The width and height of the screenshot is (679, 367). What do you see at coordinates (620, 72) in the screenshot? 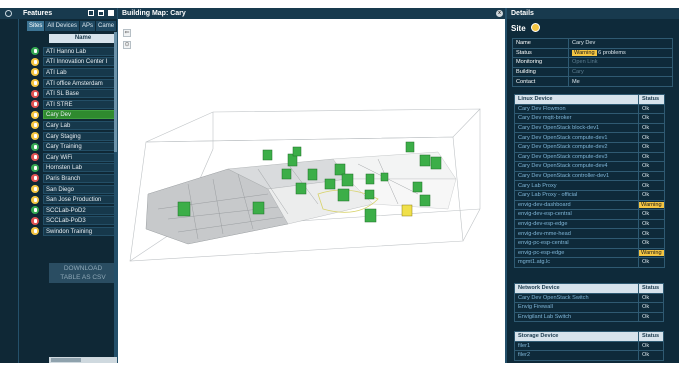
I see `summary-value: Cary` at bounding box center [620, 72].